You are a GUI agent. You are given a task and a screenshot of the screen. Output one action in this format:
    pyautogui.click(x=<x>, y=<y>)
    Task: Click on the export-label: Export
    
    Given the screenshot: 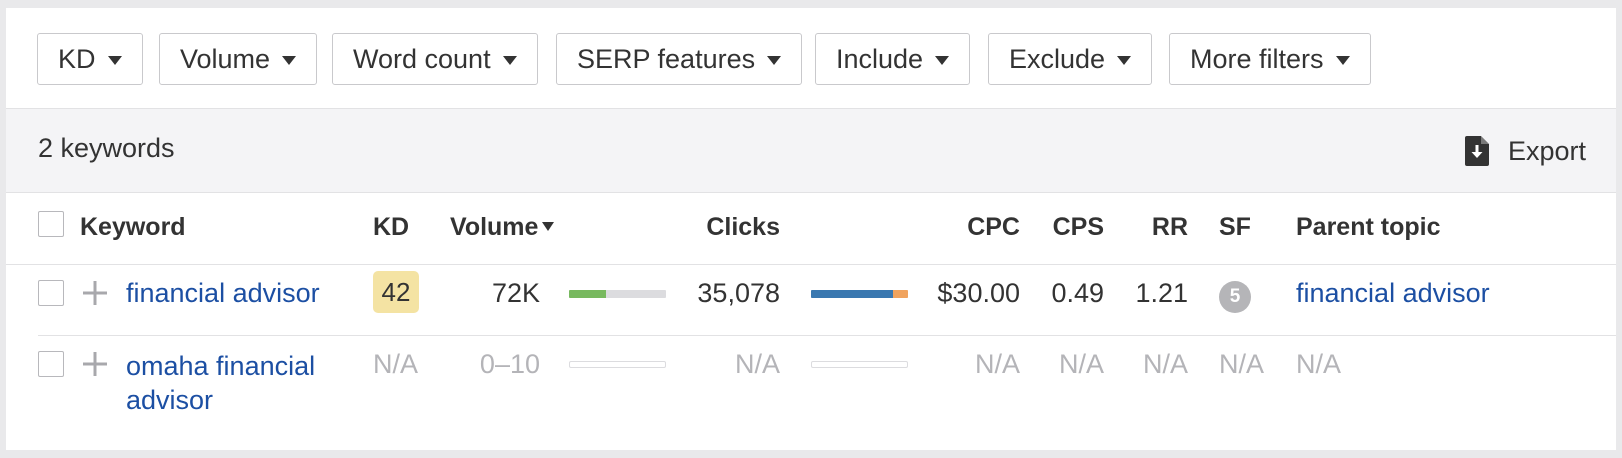 What is the action you would take?
    pyautogui.click(x=1546, y=150)
    